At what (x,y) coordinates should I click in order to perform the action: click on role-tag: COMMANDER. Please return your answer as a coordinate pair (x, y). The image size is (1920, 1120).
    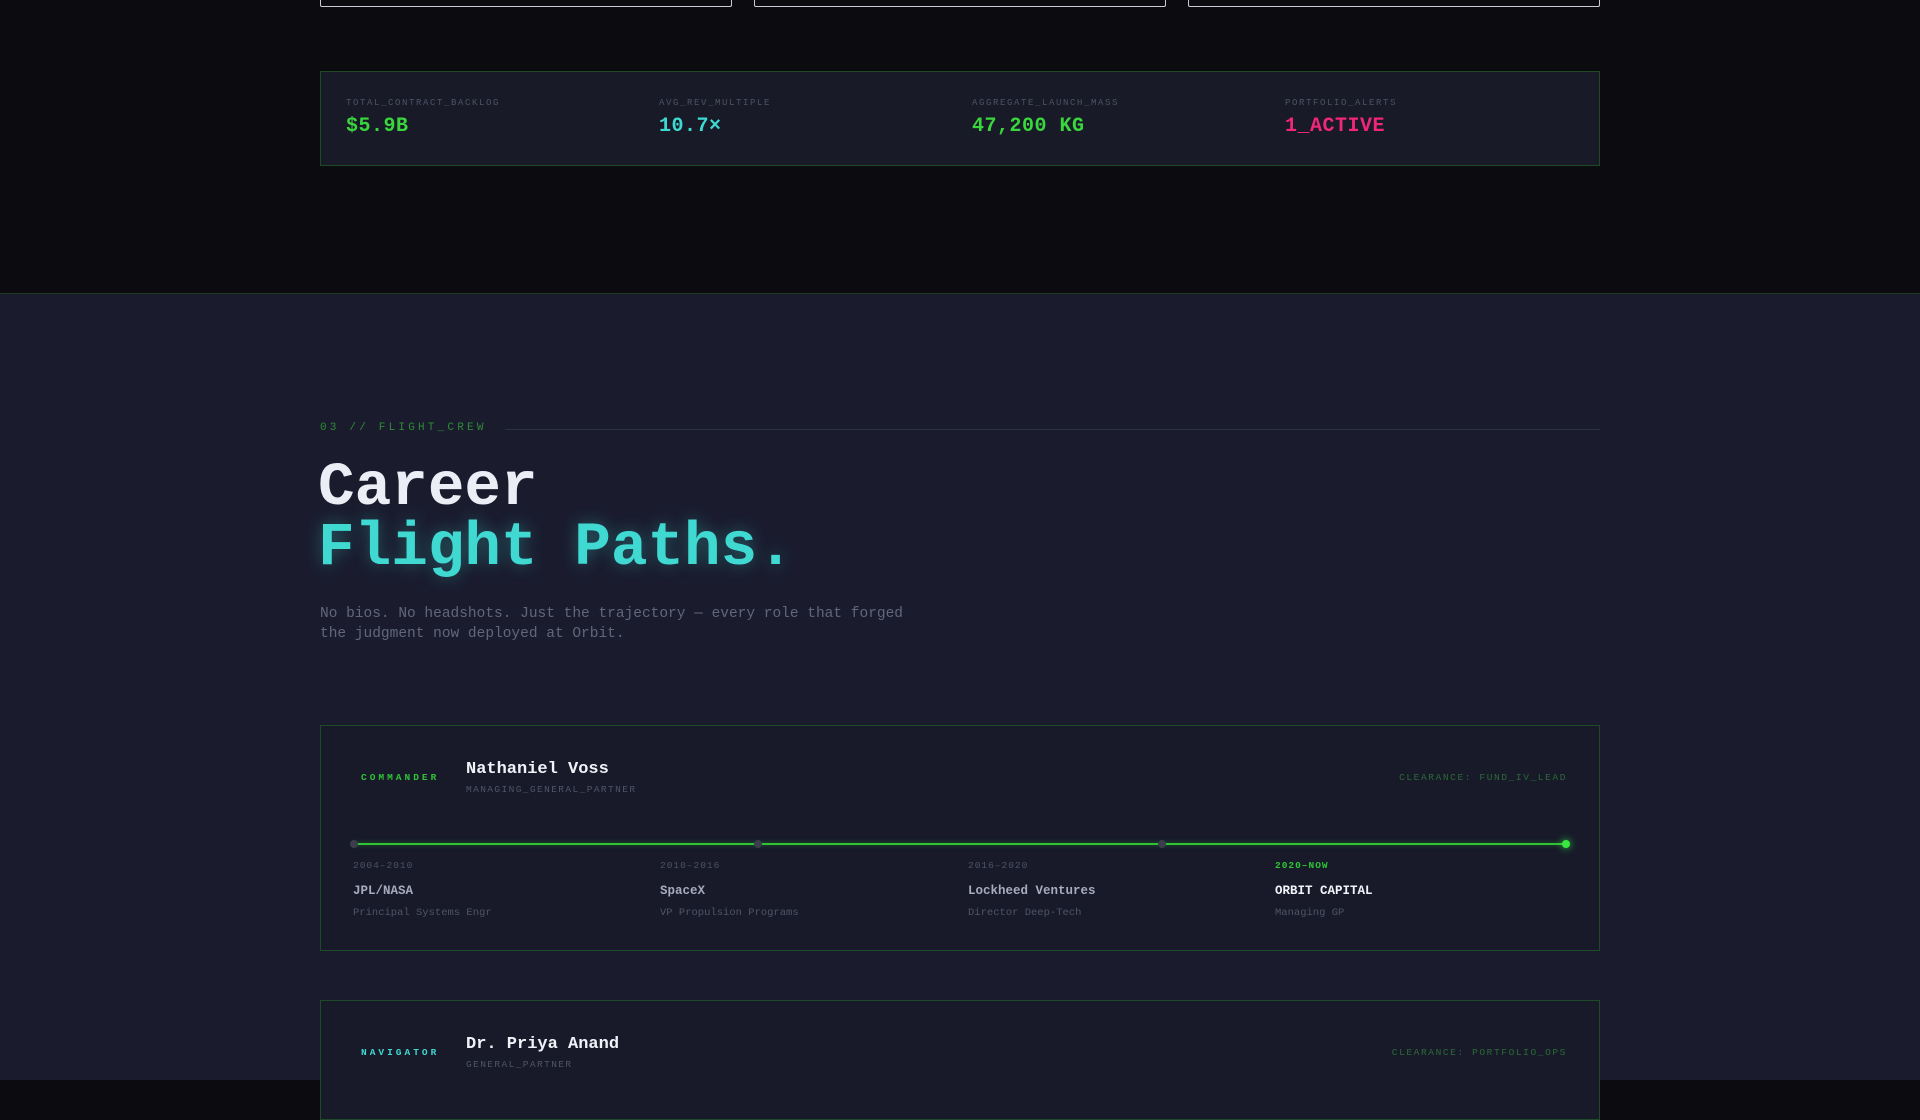
    Looking at the image, I should click on (400, 777).